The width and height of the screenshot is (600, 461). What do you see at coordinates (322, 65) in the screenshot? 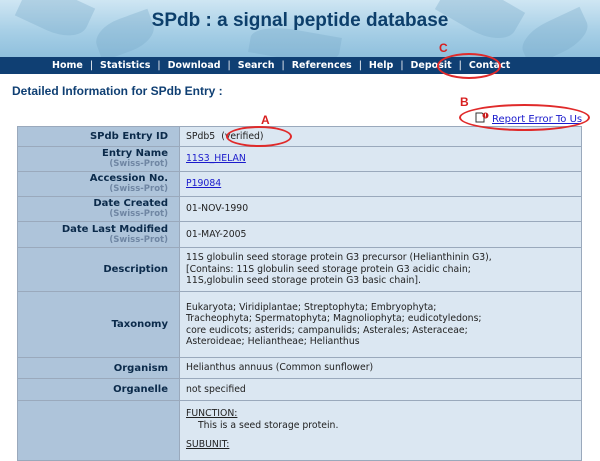
I see `nav-references: References` at bounding box center [322, 65].